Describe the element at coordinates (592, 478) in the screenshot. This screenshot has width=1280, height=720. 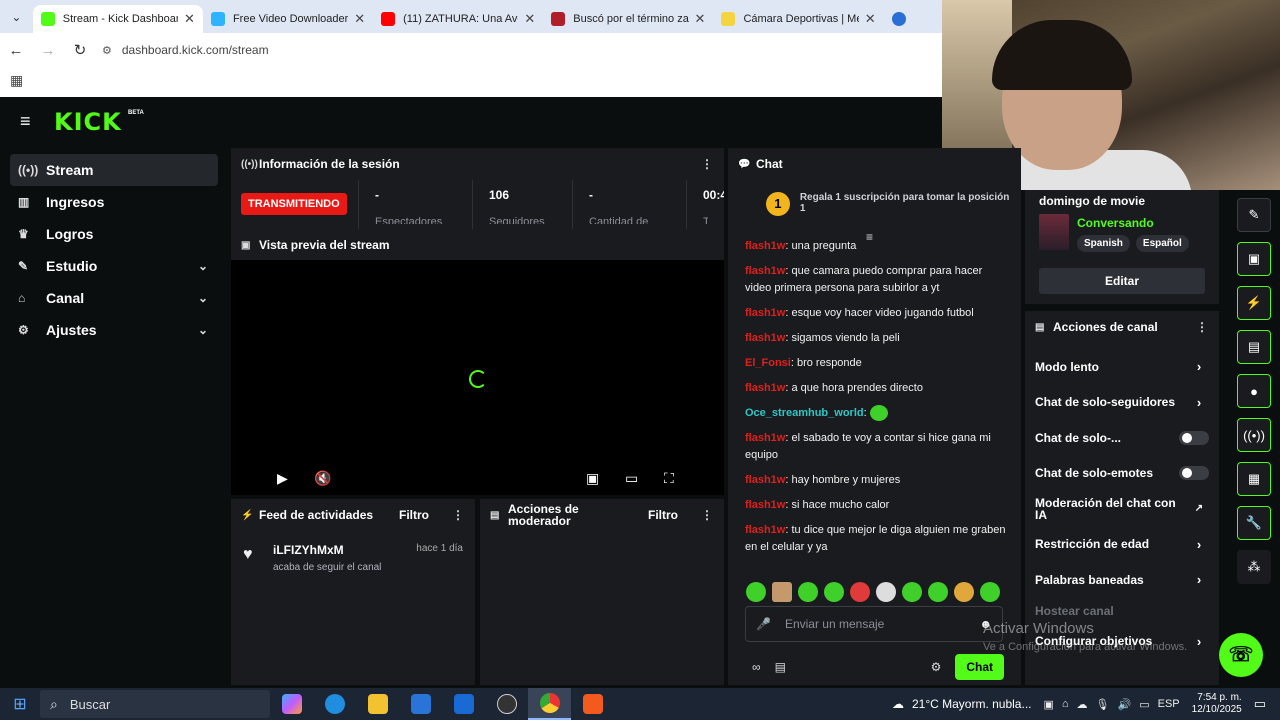
I see `miniplayer-icon: ▣` at that location.